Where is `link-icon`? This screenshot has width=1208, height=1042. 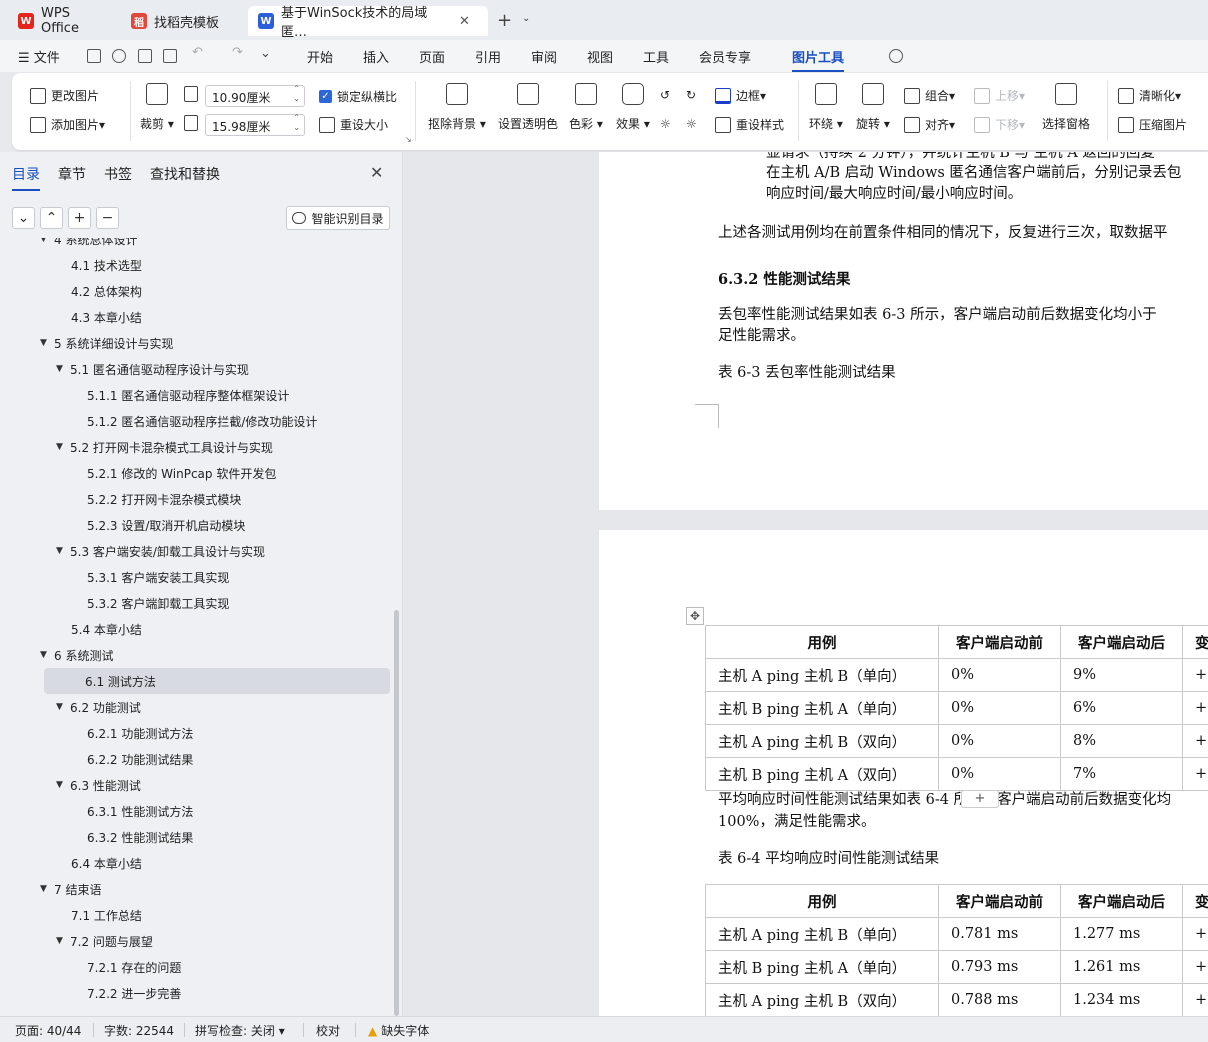 link-icon is located at coordinates (119, 56).